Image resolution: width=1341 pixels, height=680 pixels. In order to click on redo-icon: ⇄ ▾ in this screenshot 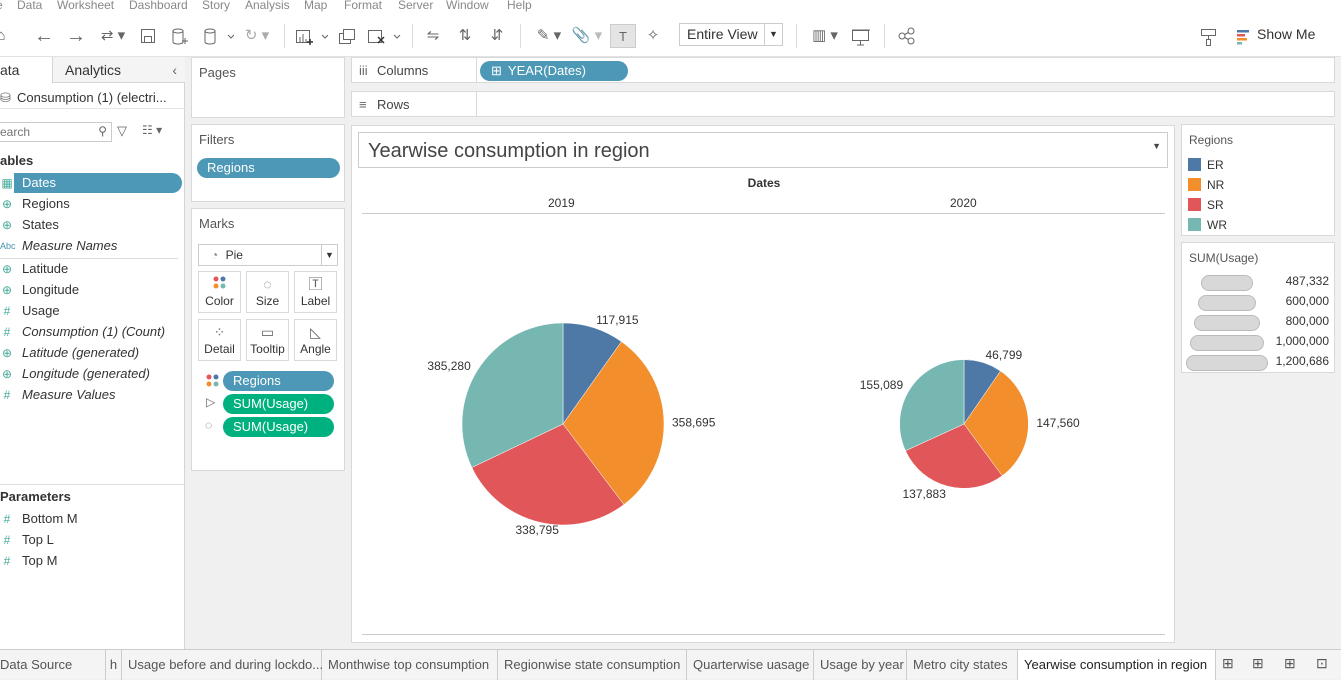, I will do `click(113, 36)`.